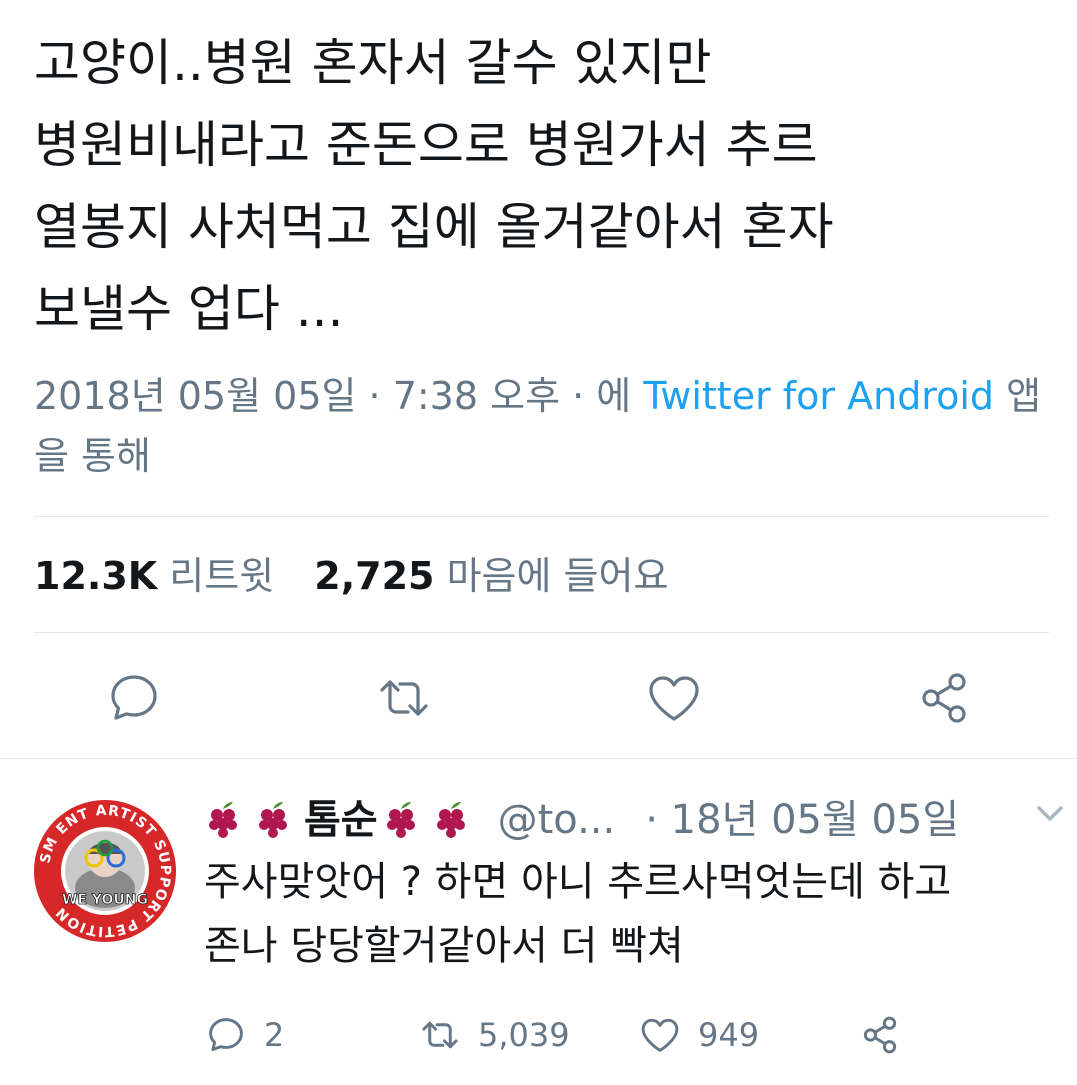  I want to click on likes-count: 2,725, so click(374, 576).